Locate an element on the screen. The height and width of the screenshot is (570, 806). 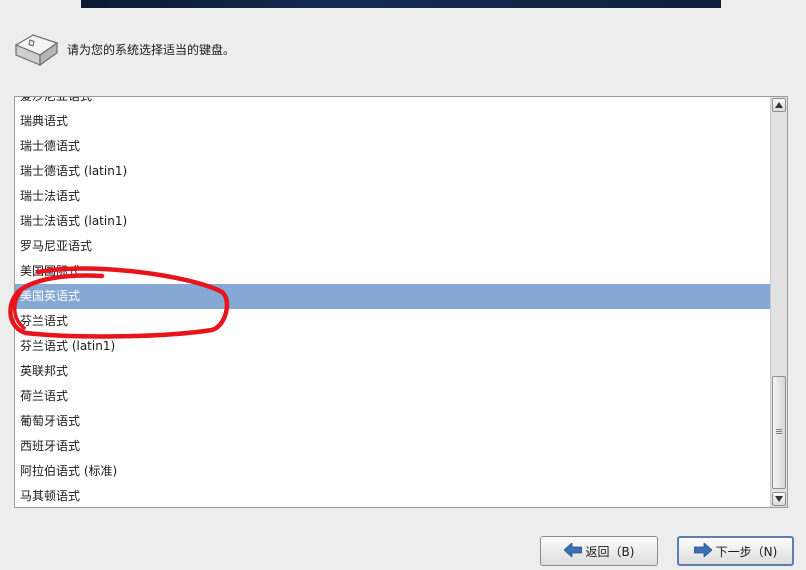
list-item: 罗马尼亚语式 is located at coordinates (393, 246).